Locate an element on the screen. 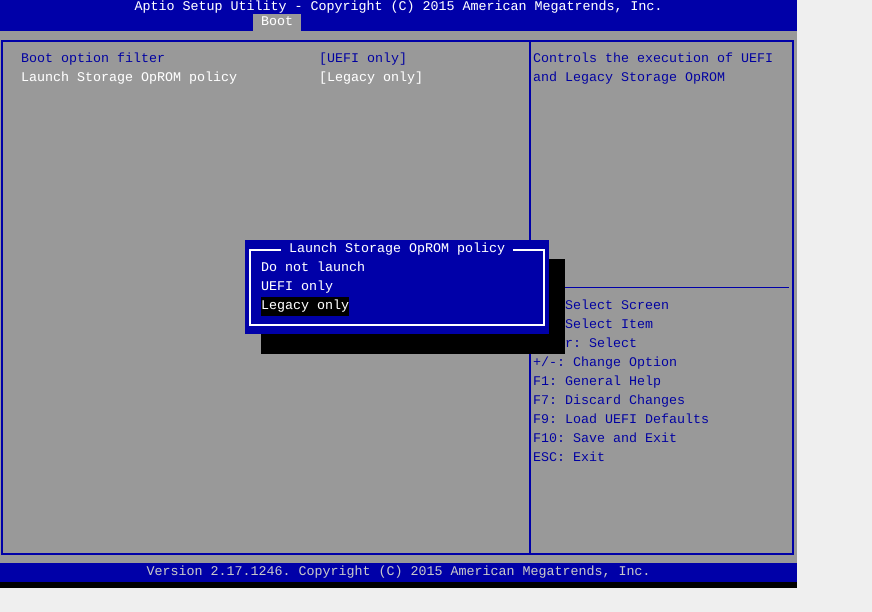  popup-option: UEFI only is located at coordinates (297, 287).